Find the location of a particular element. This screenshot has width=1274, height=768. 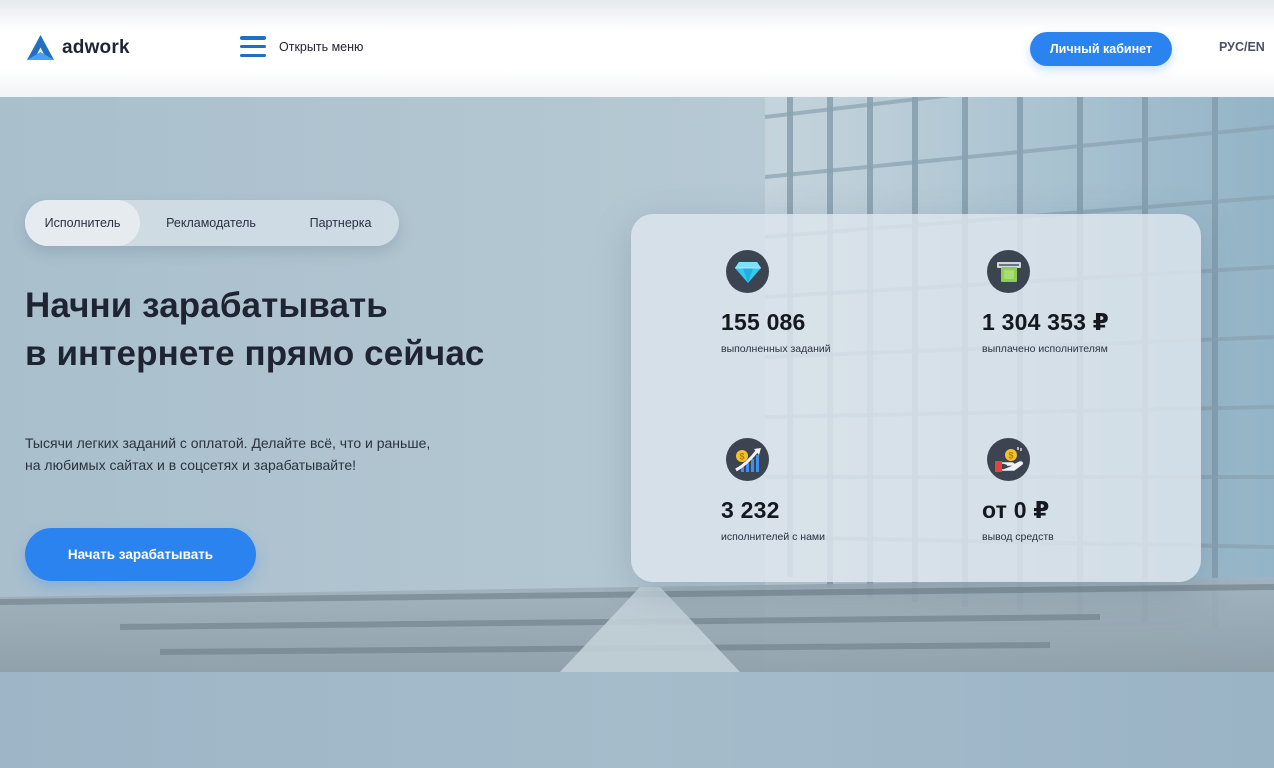

logo: adwork is located at coordinates (77, 48).